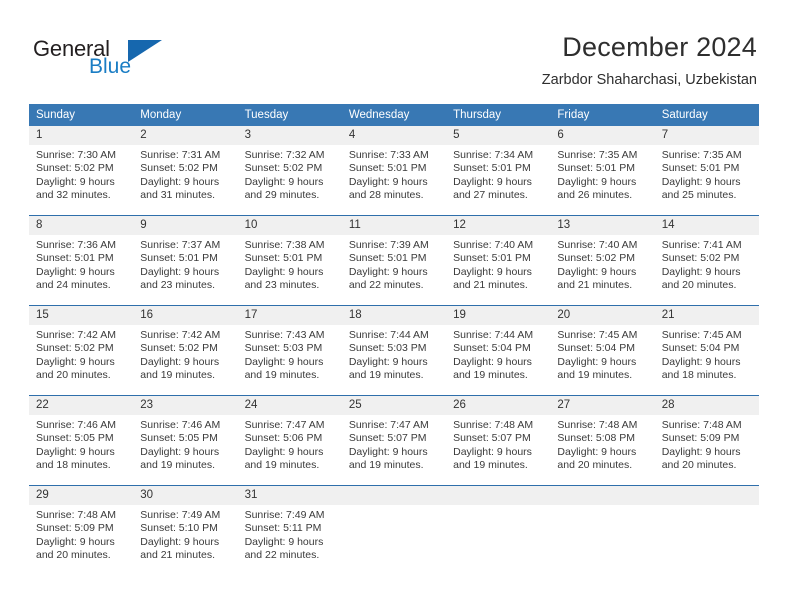 This screenshot has width=792, height=612. I want to click on sunset-text: Sunset: 5:02 PM, so click(283, 168).